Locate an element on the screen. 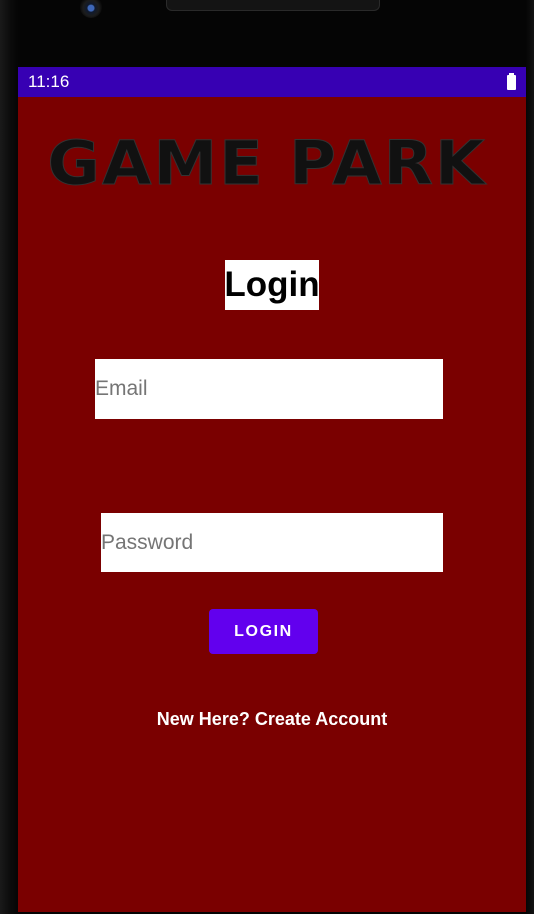 The width and height of the screenshot is (534, 914). status-time: 11:16 is located at coordinates (49, 81).